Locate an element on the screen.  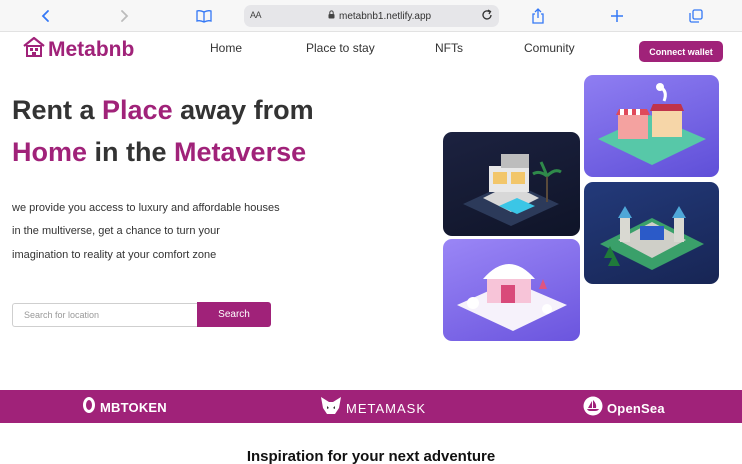
logo-text: Metabnb is located at coordinates (91, 49).